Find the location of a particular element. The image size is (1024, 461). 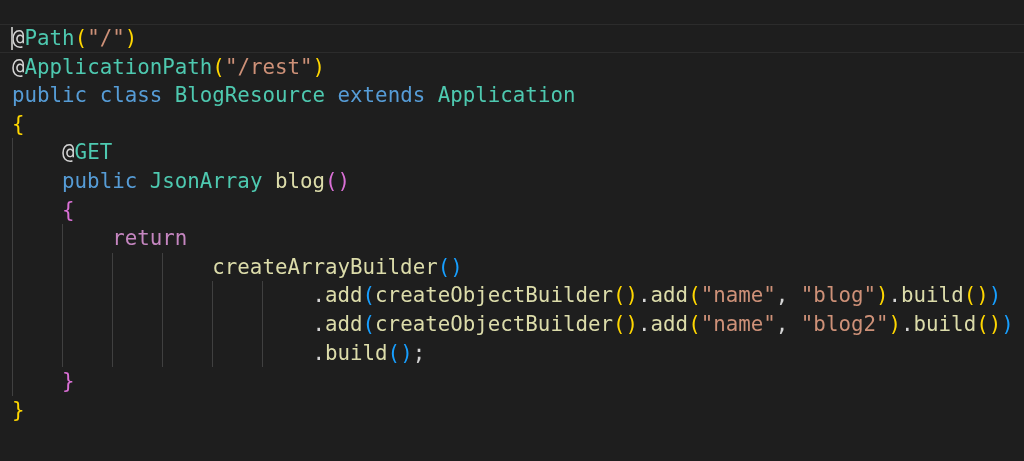

code-line: @GET is located at coordinates (87, 153).